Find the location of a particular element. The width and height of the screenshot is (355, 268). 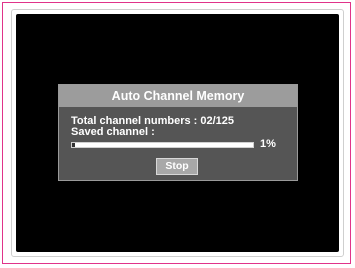

progress-percent: 1% is located at coordinates (268, 144).